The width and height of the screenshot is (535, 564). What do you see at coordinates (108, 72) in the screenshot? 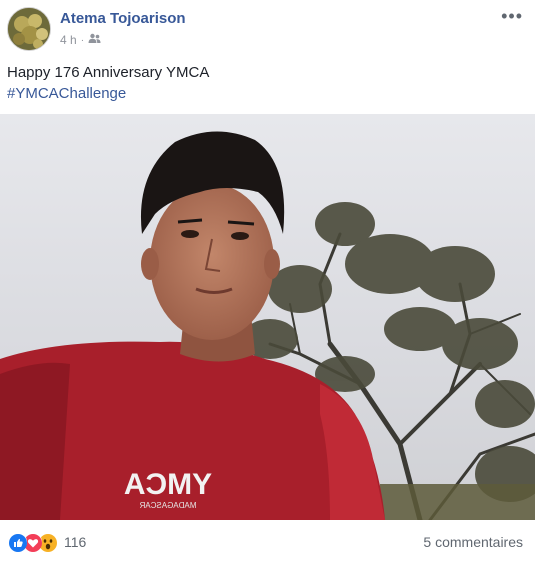
I see `post-text-line: Happy 176 Anniversary YMCA` at bounding box center [108, 72].